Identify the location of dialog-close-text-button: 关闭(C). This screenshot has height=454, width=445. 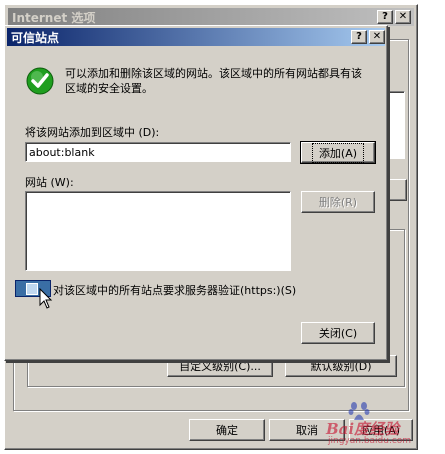
(338, 333).